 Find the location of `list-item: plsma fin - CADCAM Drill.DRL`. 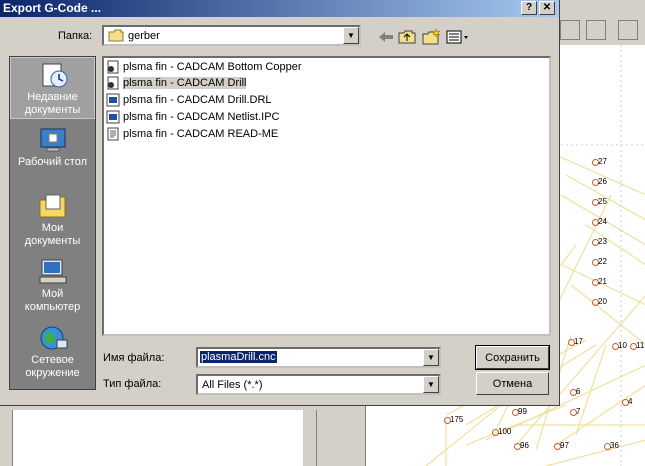

list-item: plsma fin - CADCAM Drill.DRL is located at coordinates (189, 100).